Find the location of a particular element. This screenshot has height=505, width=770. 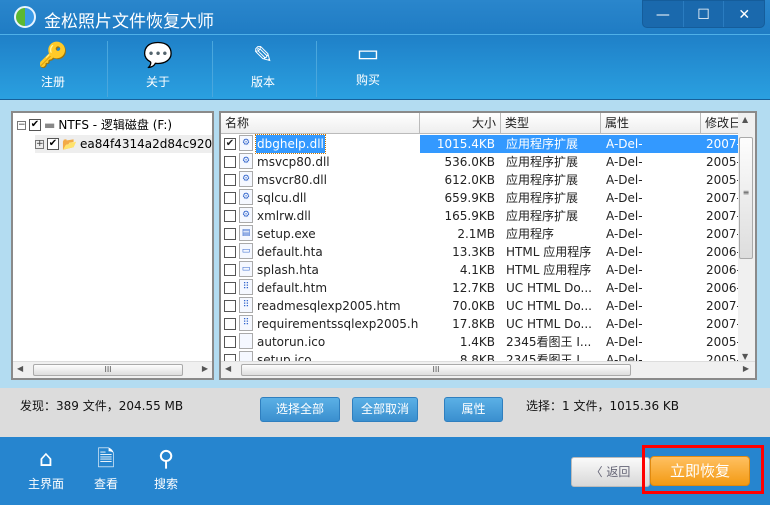

vertical-scrollbar: ▲ ≡ ▼ is located at coordinates (746, 238).